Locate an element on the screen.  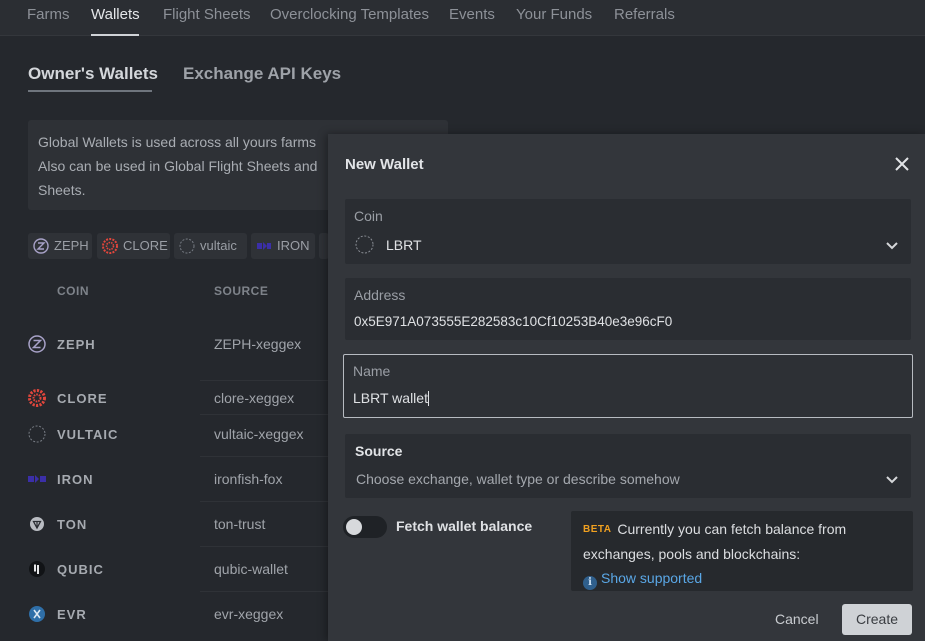
table-row-source: qubic-wallet is located at coordinates (251, 569).